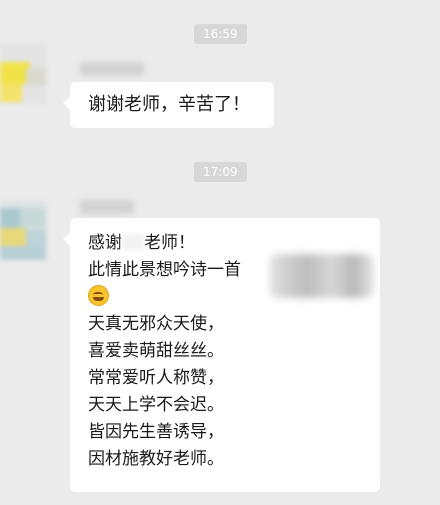 The image size is (440, 505). I want to click on grinning-face-emoji-icon, so click(98, 295).